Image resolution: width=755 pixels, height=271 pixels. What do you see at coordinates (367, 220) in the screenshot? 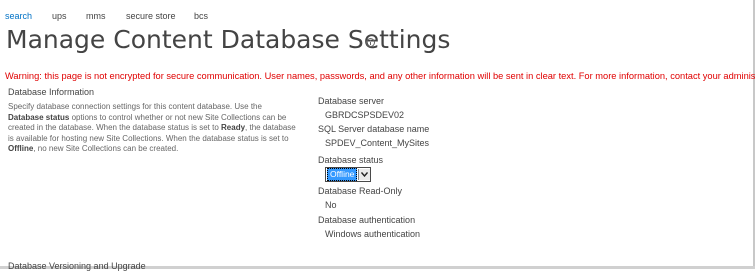
I see `database-authentication-label: Database authentication` at bounding box center [367, 220].